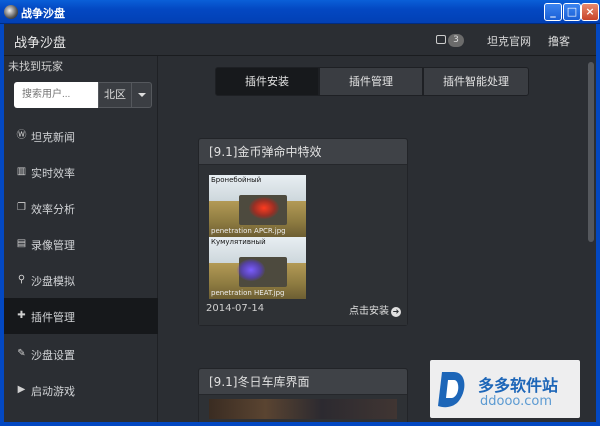  What do you see at coordinates (142, 95) in the screenshot?
I see `chevron-down-icon` at bounding box center [142, 95].